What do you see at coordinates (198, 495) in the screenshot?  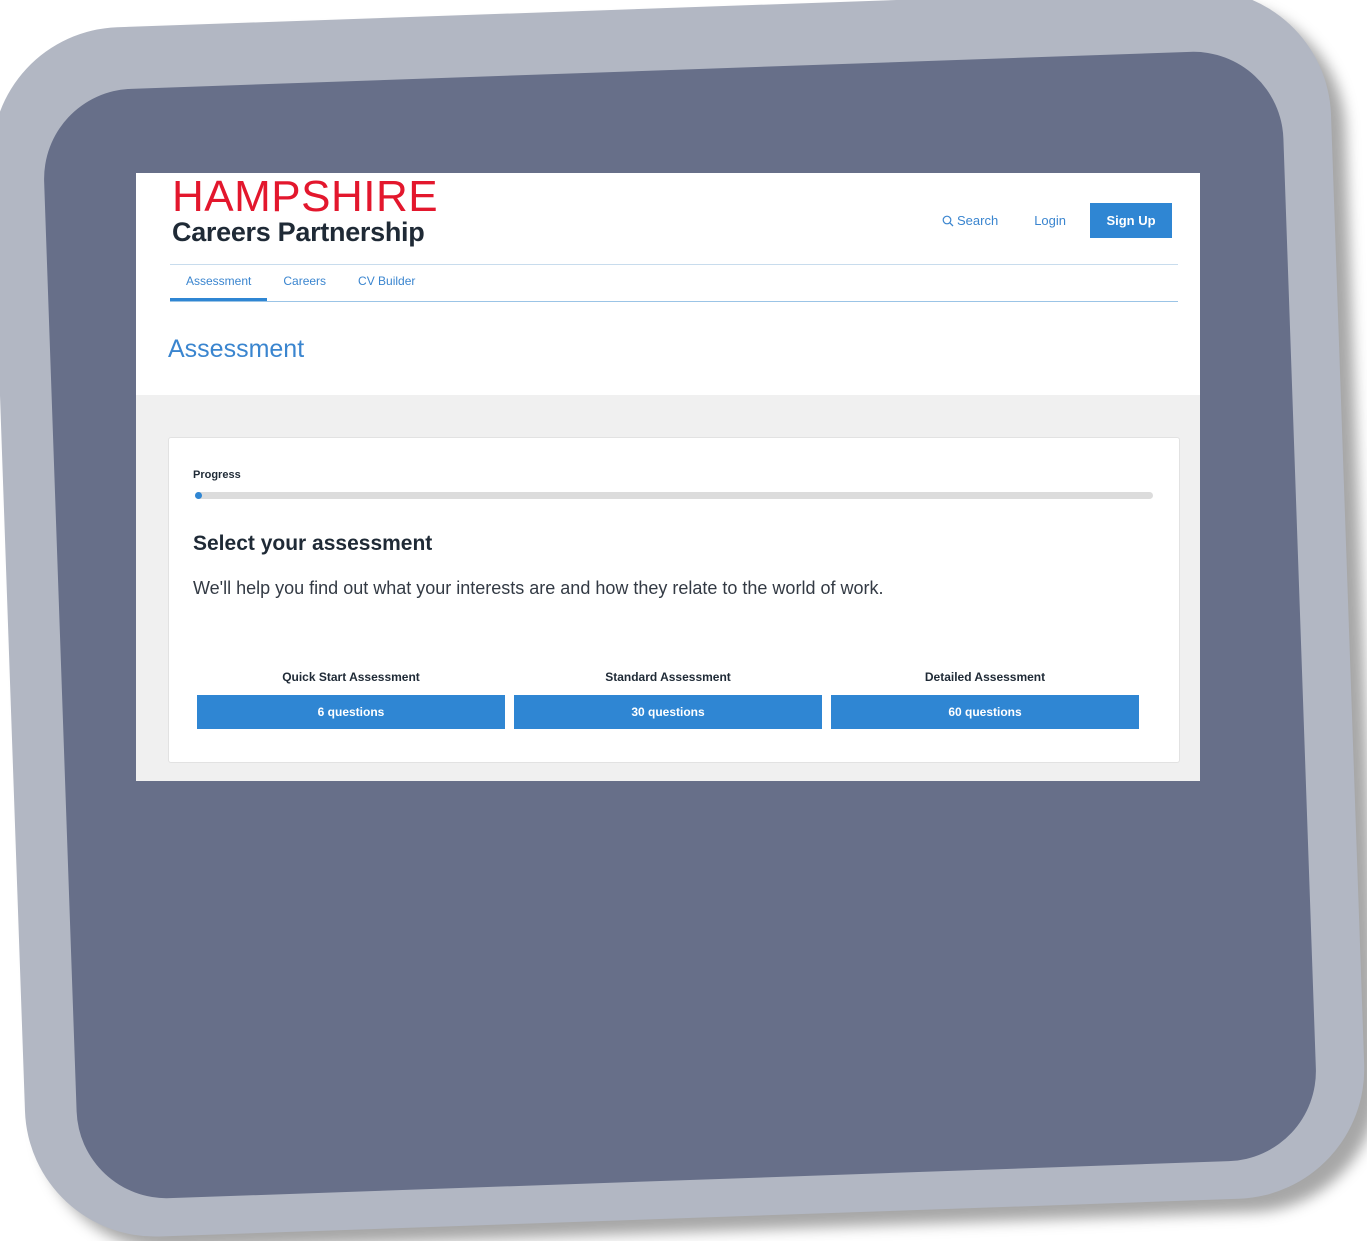 I see `progress-bar-fill` at bounding box center [198, 495].